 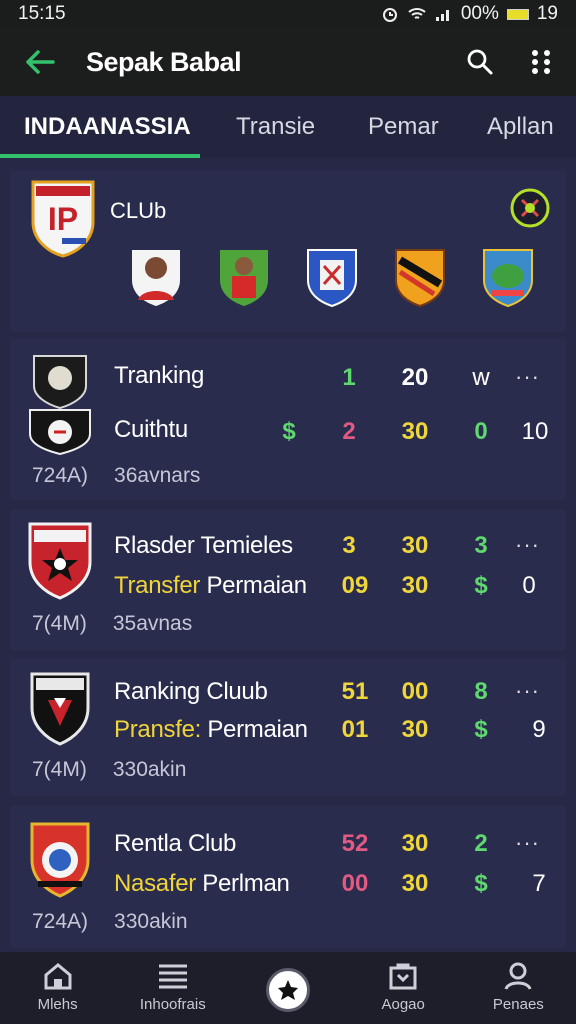 I want to click on tab-bar: INDAANASSIA Transie Pemar Apllan, so click(x=288, y=127).